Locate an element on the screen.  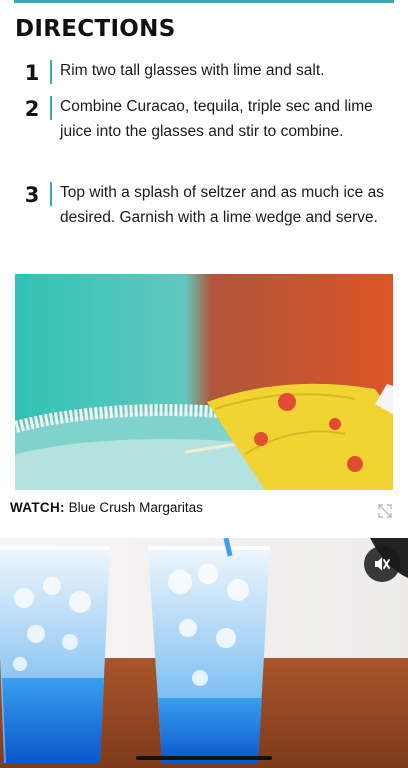
video-title: WATCH: Blue Crush Margaritas is located at coordinates (106, 507).